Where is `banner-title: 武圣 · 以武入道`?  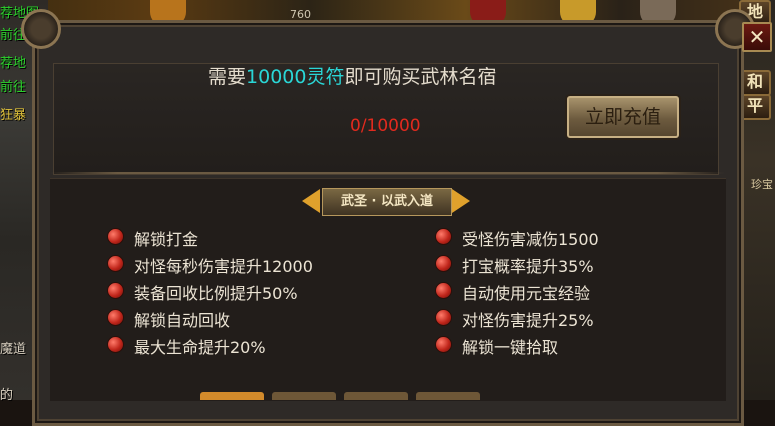 banner-title: 武圣 · 以武入道 is located at coordinates (387, 202).